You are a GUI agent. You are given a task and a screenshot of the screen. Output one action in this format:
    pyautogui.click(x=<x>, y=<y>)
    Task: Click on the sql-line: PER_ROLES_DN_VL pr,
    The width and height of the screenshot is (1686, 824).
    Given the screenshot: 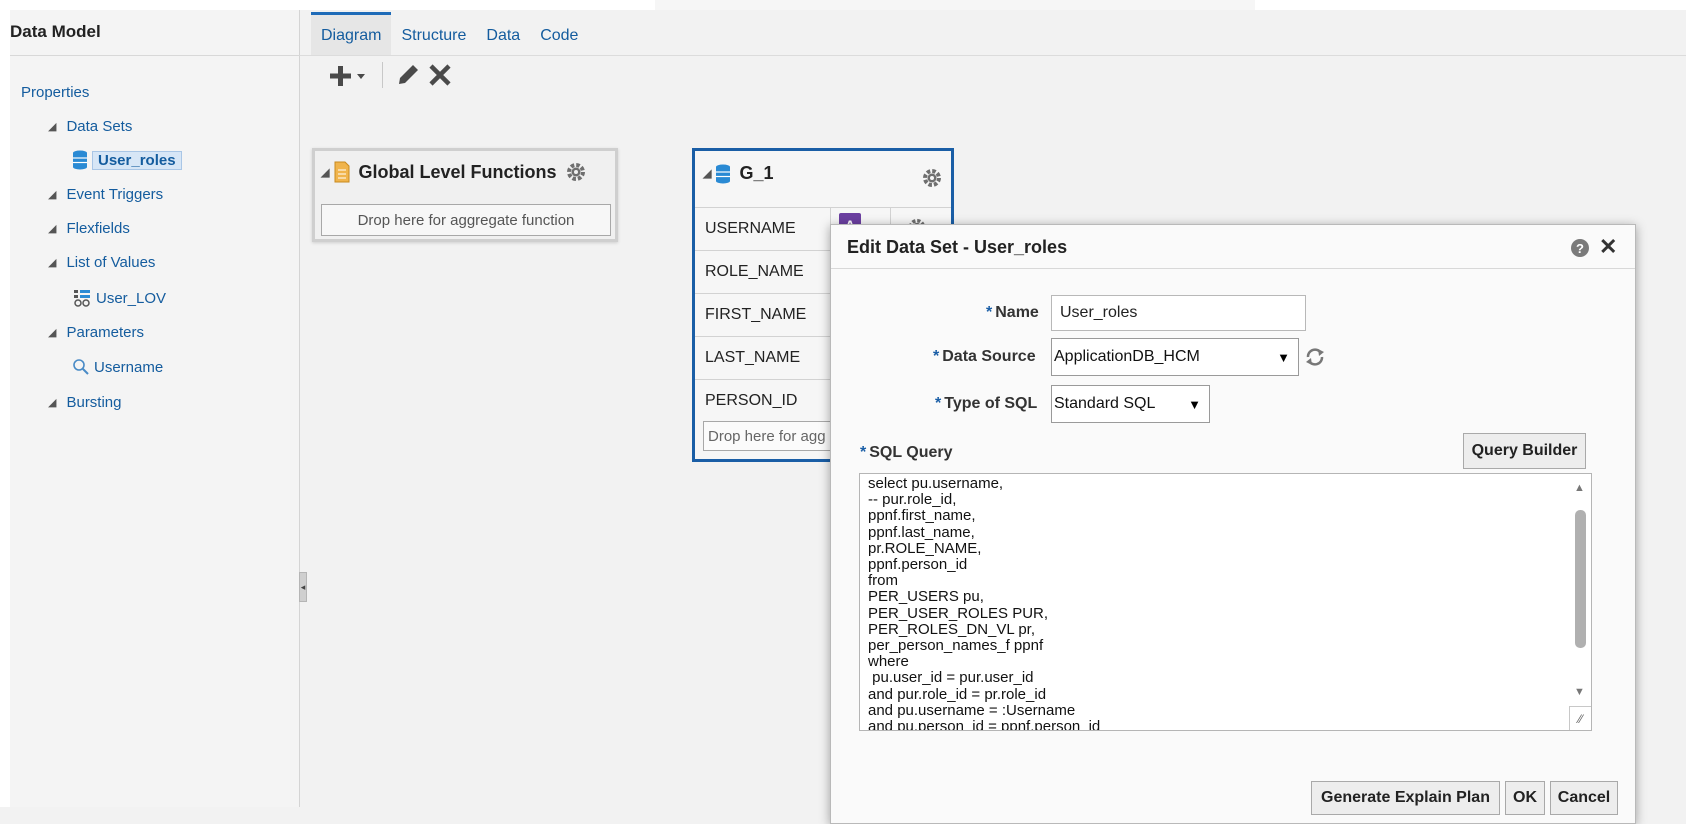 What is the action you would take?
    pyautogui.click(x=952, y=629)
    